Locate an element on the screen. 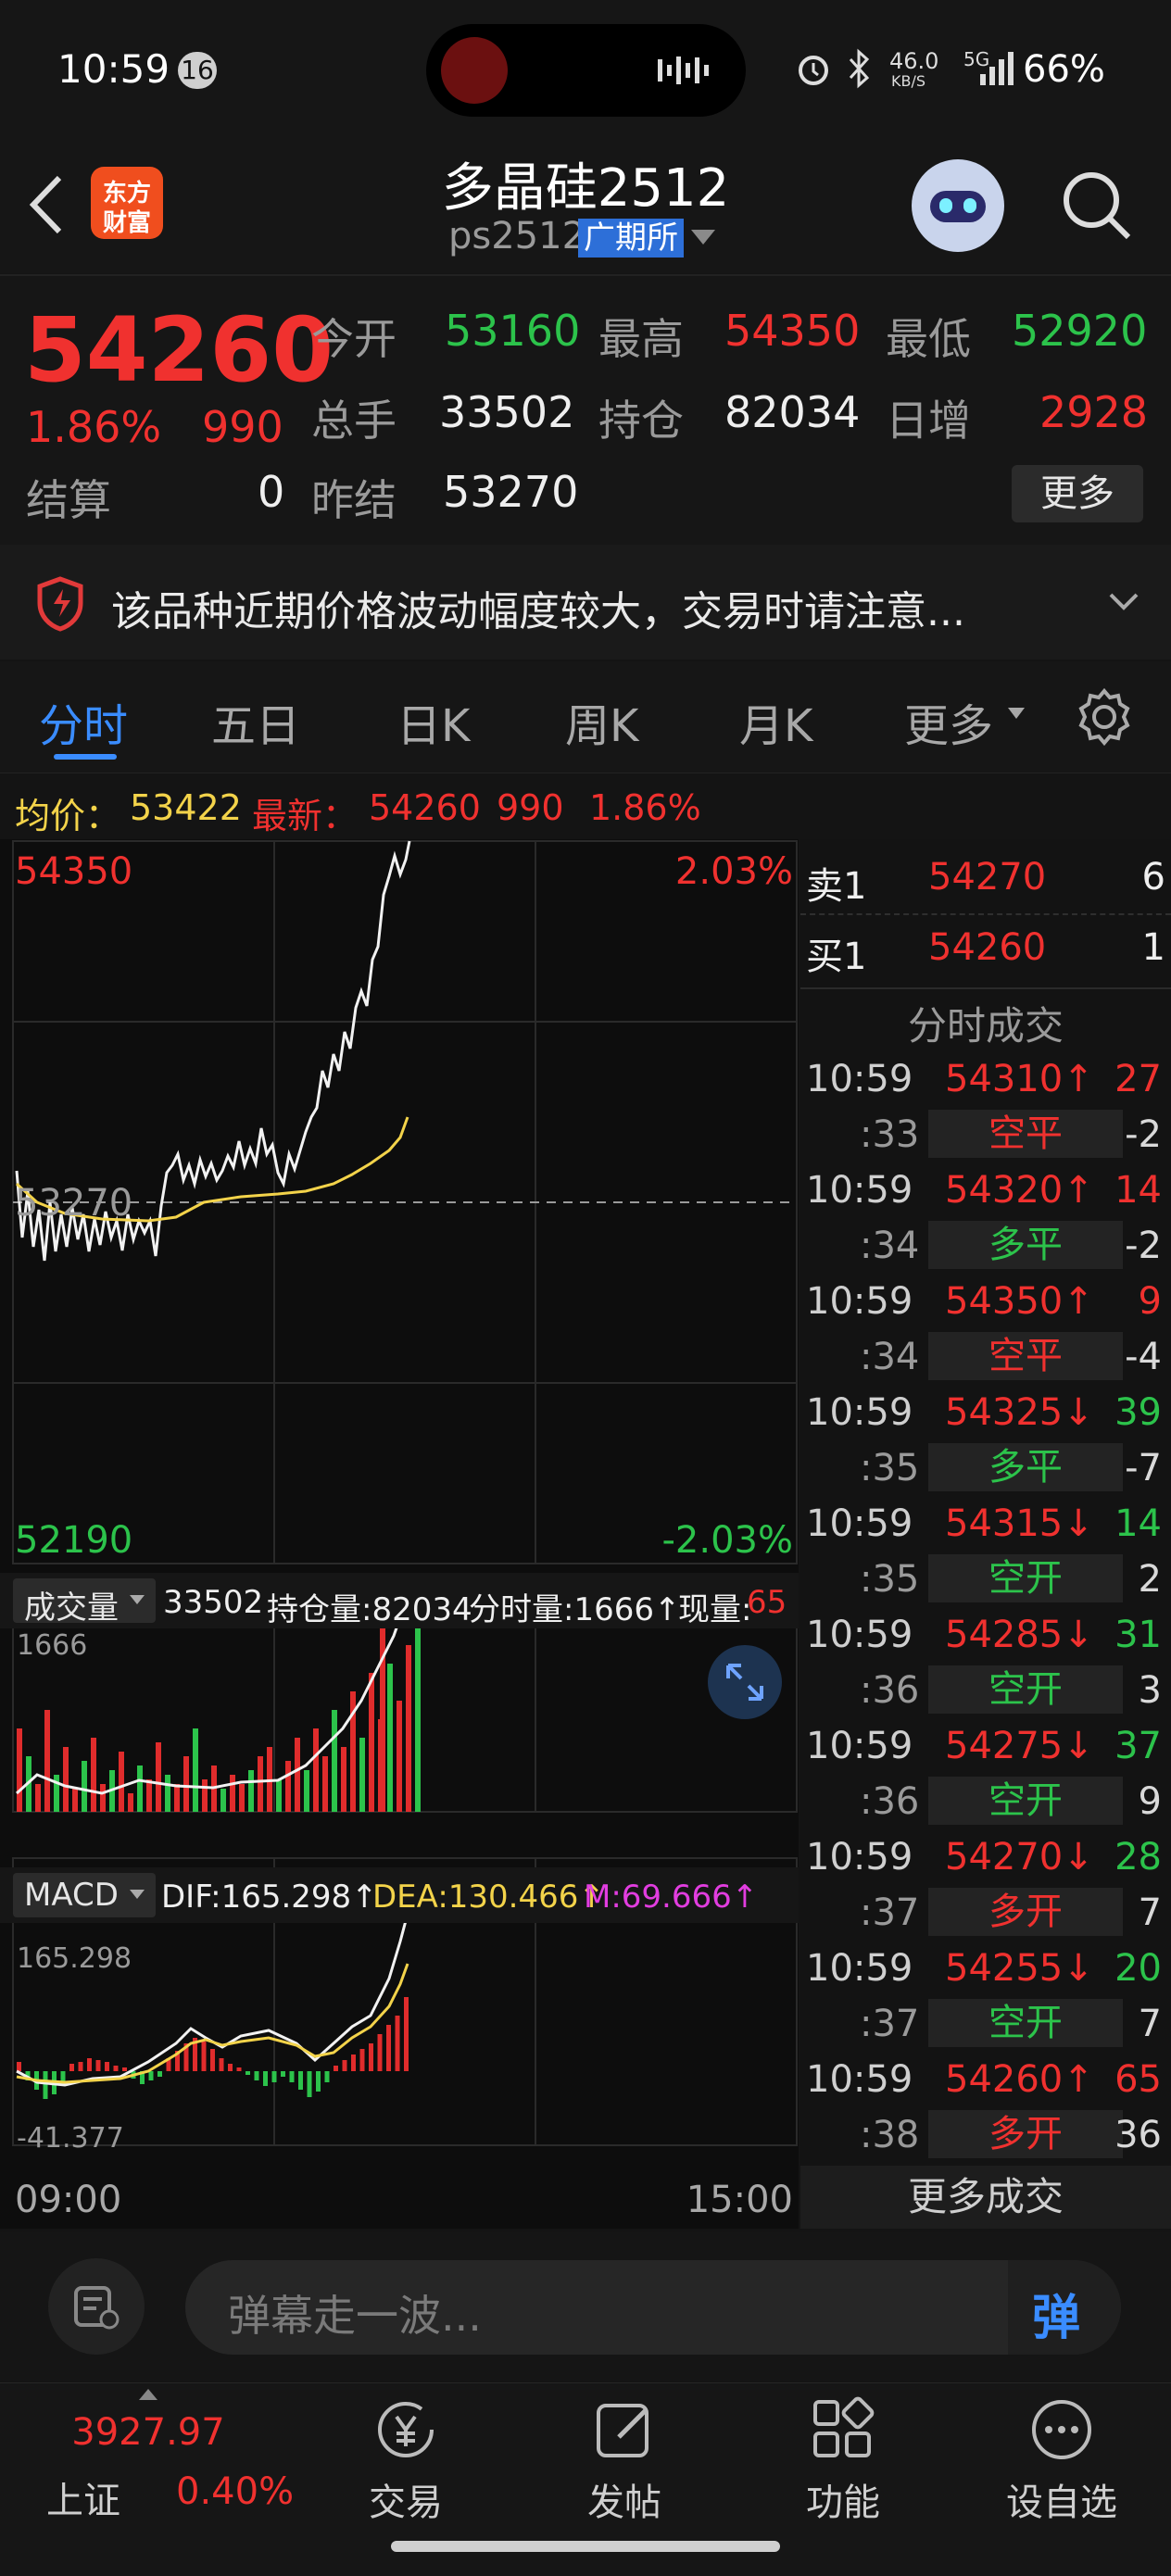  more-quote-button: 更多 is located at coordinates (1078, 493).